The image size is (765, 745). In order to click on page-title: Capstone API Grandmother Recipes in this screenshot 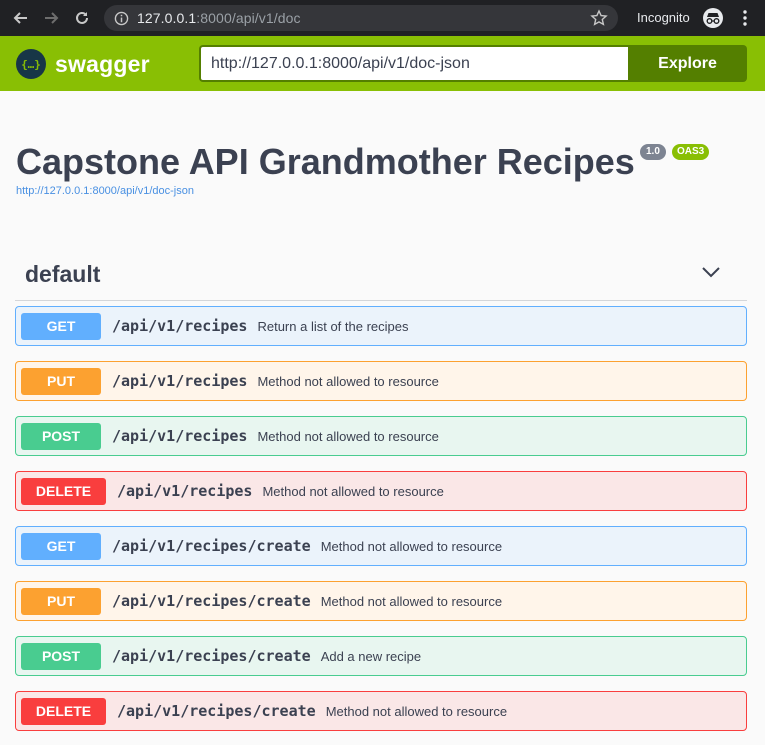, I will do `click(325, 161)`.